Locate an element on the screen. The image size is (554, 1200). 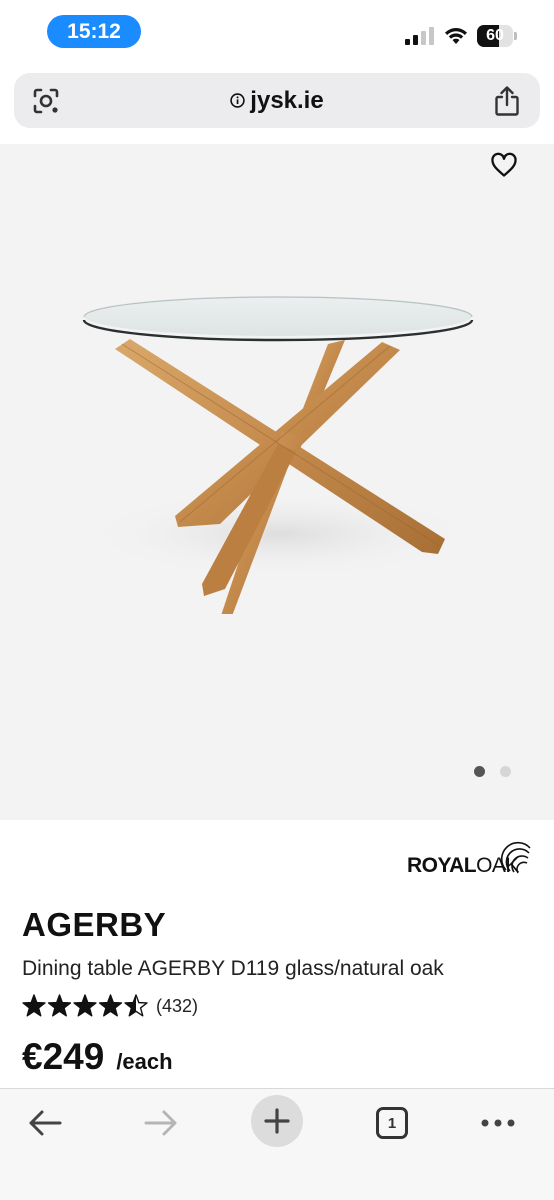
tab-count: 1 is located at coordinates (392, 1123).